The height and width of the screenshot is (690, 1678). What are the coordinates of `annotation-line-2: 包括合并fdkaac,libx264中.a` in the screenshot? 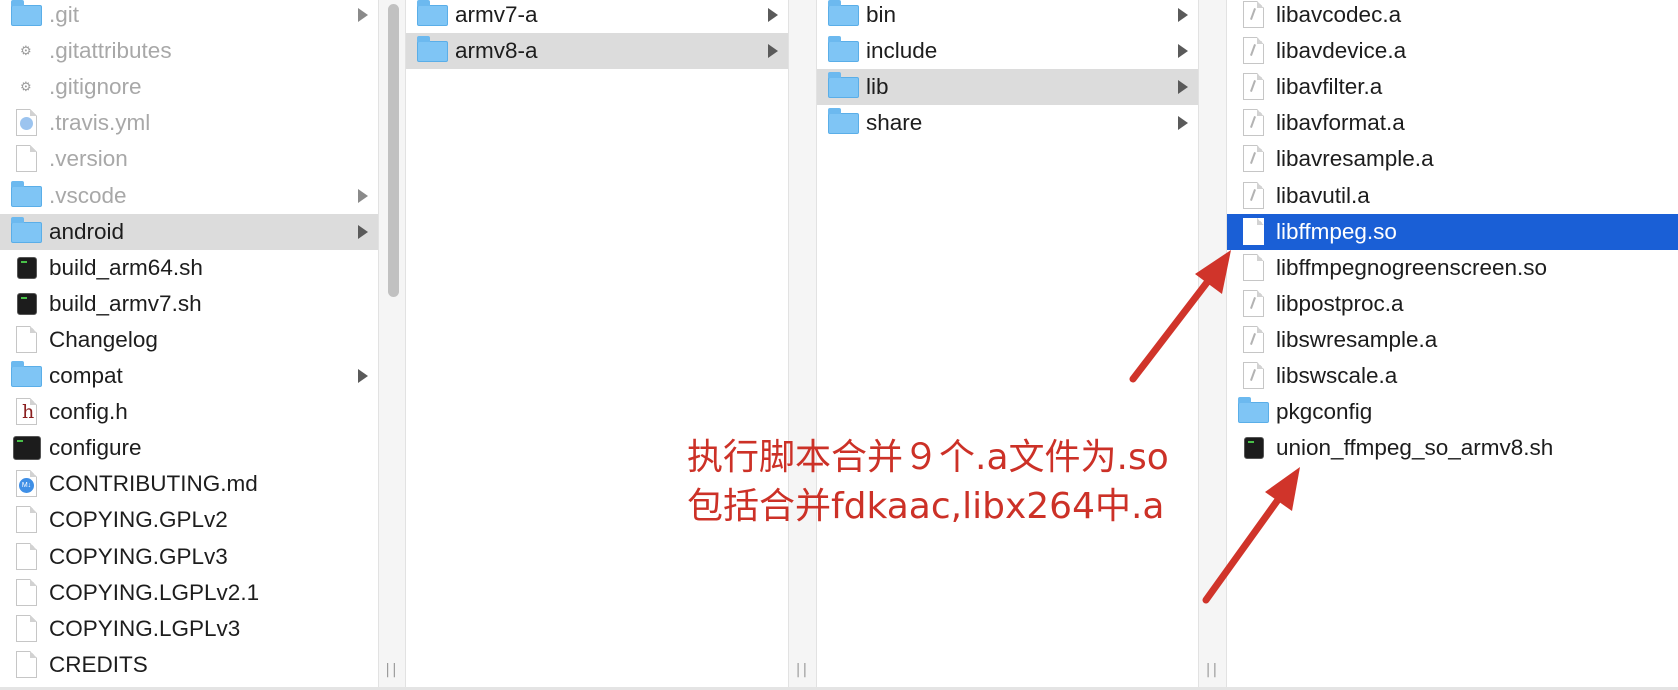 It's located at (926, 506).